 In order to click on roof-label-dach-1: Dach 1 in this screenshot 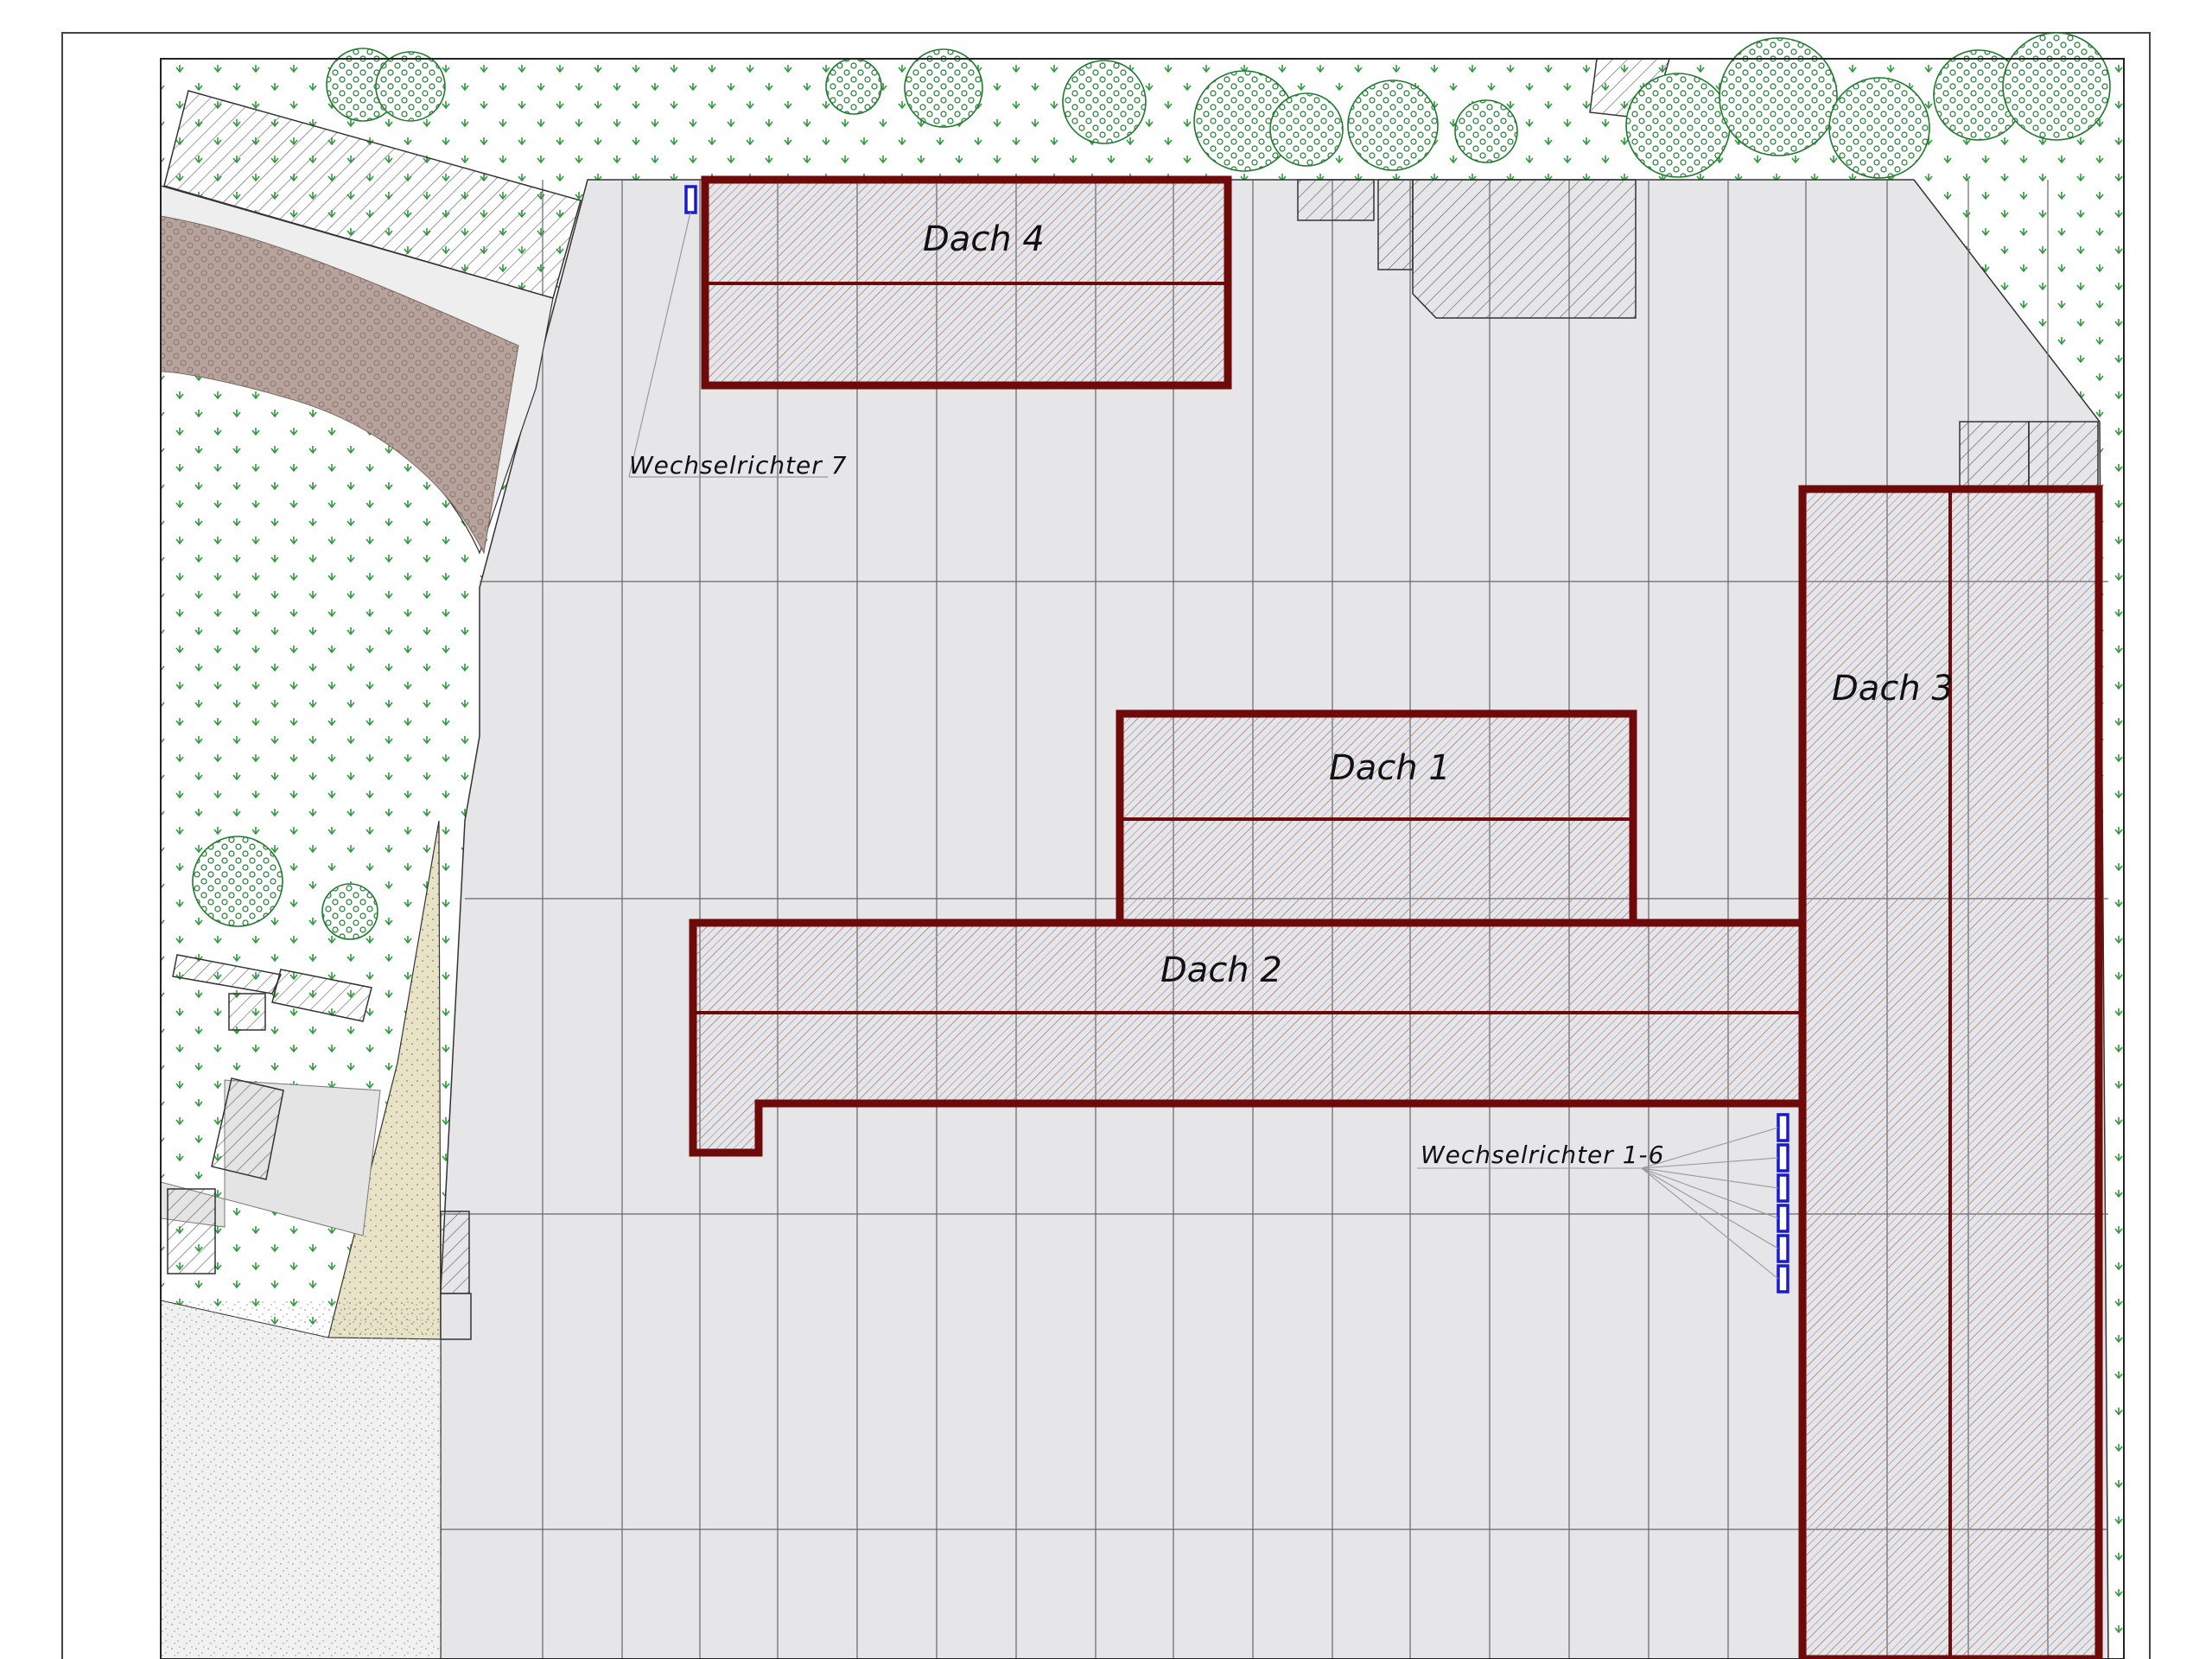, I will do `click(1390, 768)`.